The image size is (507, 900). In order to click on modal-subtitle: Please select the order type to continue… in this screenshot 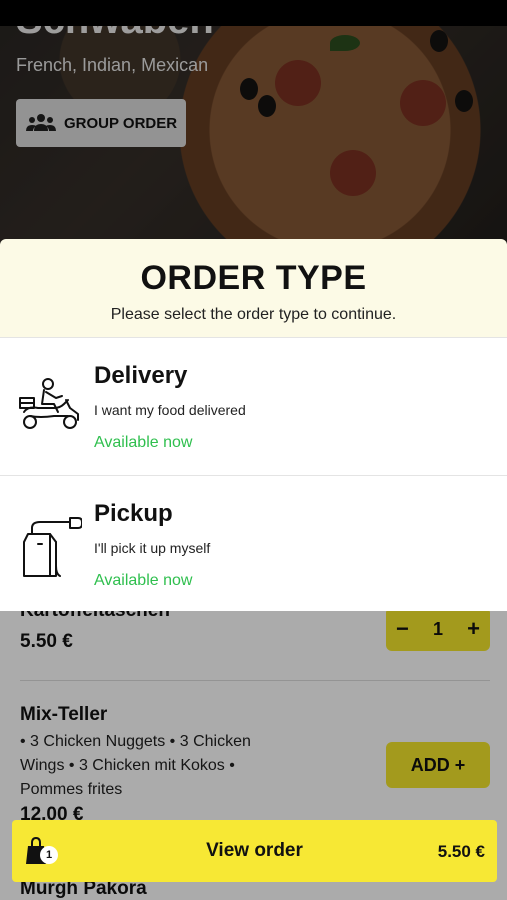, I will do `click(253, 314)`.